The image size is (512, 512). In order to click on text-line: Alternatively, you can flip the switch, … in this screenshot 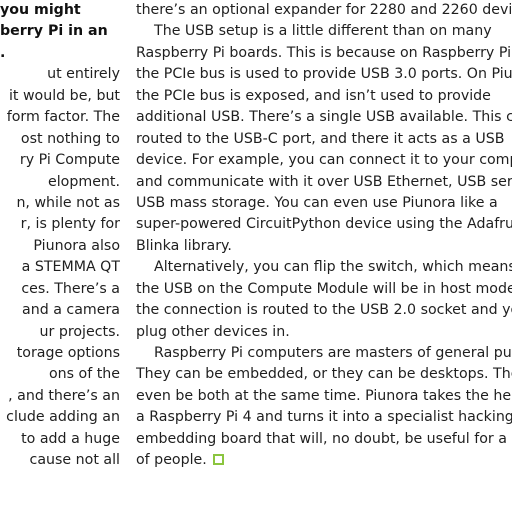, I will do `click(324, 267)`.